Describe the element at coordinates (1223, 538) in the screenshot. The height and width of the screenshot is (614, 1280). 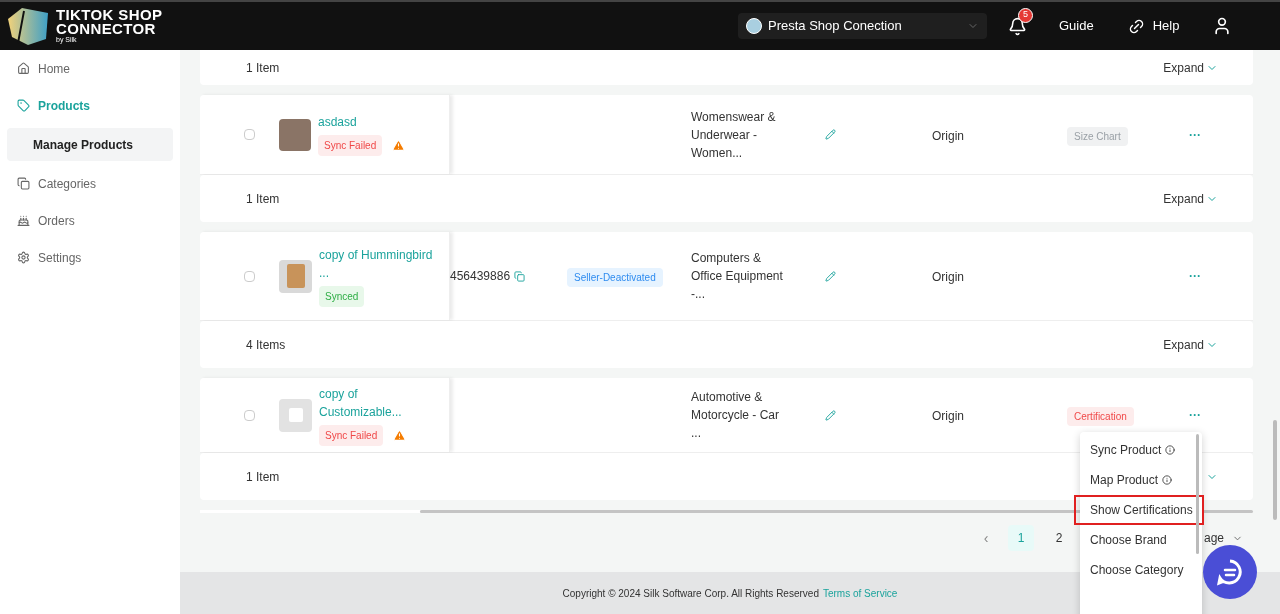
I see `page-size-select: age` at that location.